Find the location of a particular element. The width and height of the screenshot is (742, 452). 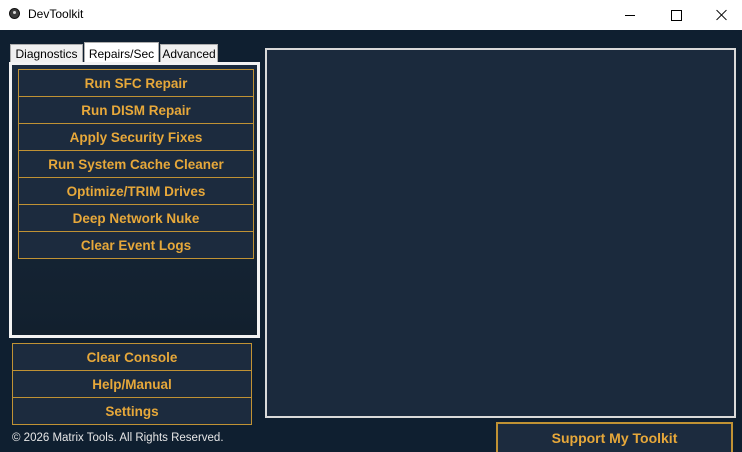

close-button is located at coordinates (720, 15).